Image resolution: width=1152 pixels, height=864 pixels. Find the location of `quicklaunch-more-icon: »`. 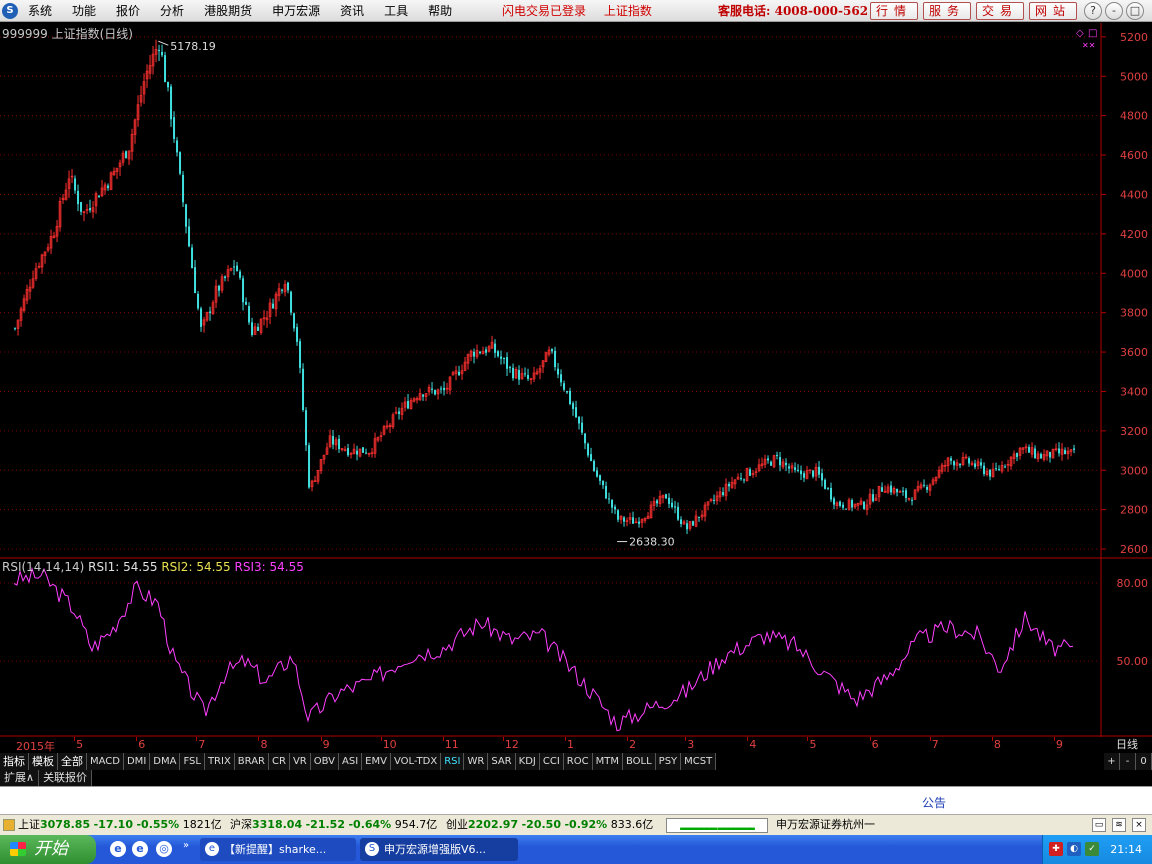

quicklaunch-more-icon: » is located at coordinates (186, 845).